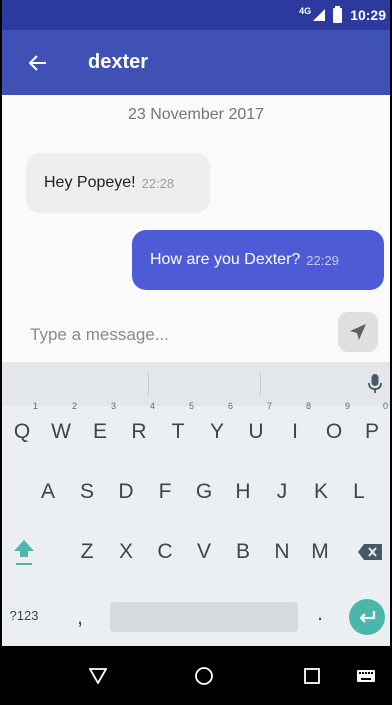 The height and width of the screenshot is (705, 392). What do you see at coordinates (196, 15) in the screenshot?
I see `status-bar: 4G 10:29` at bounding box center [196, 15].